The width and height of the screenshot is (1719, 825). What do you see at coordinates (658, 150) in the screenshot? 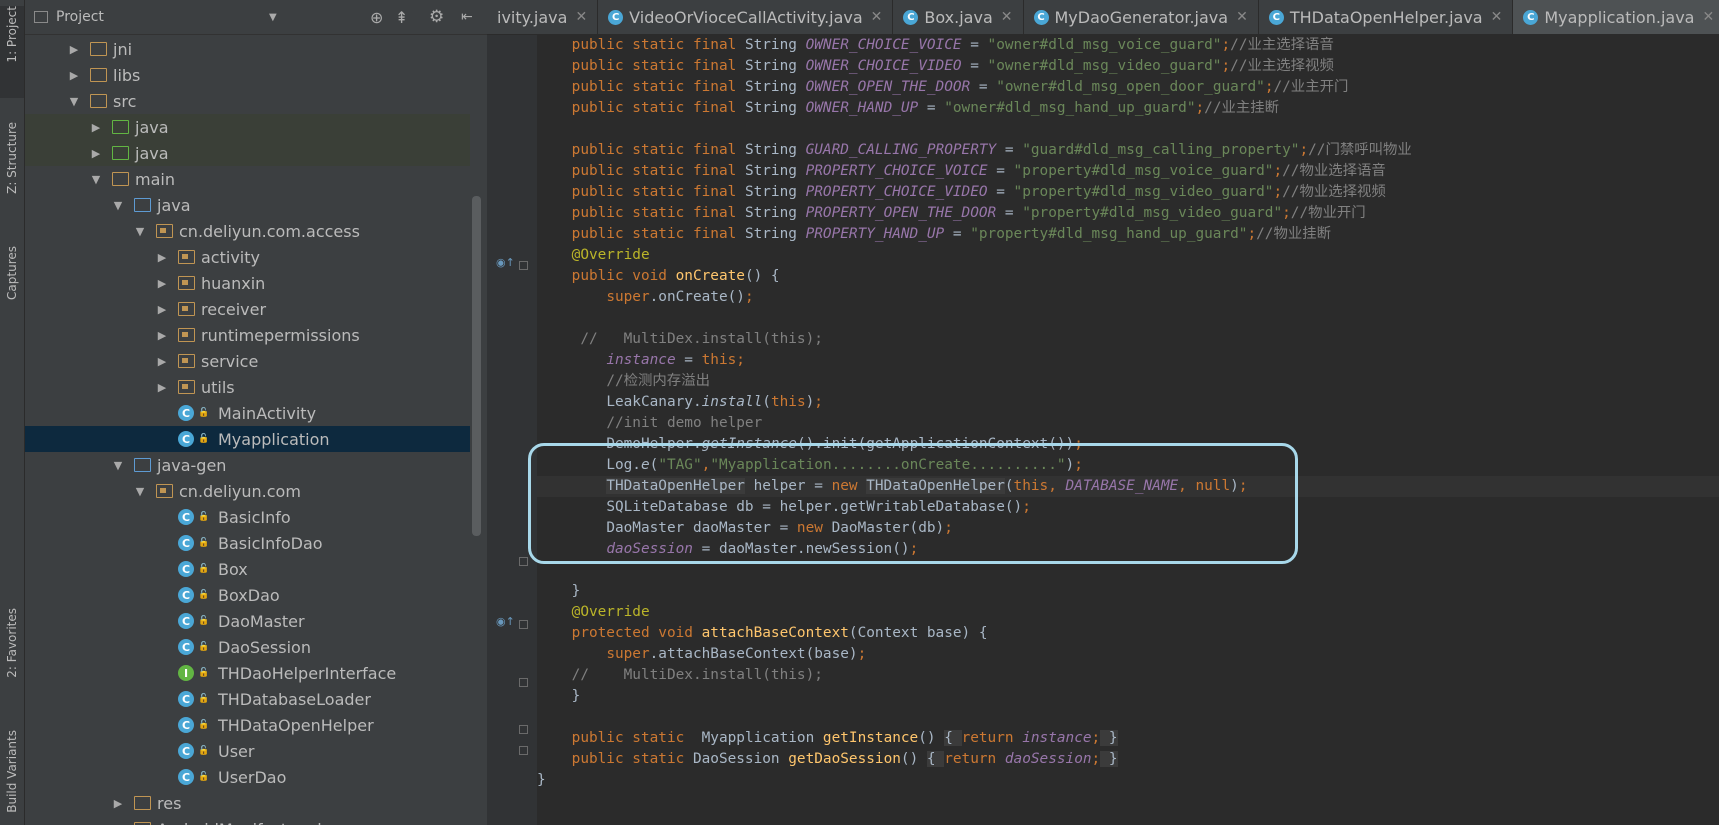
I see `code-token: public static final` at bounding box center [658, 150].